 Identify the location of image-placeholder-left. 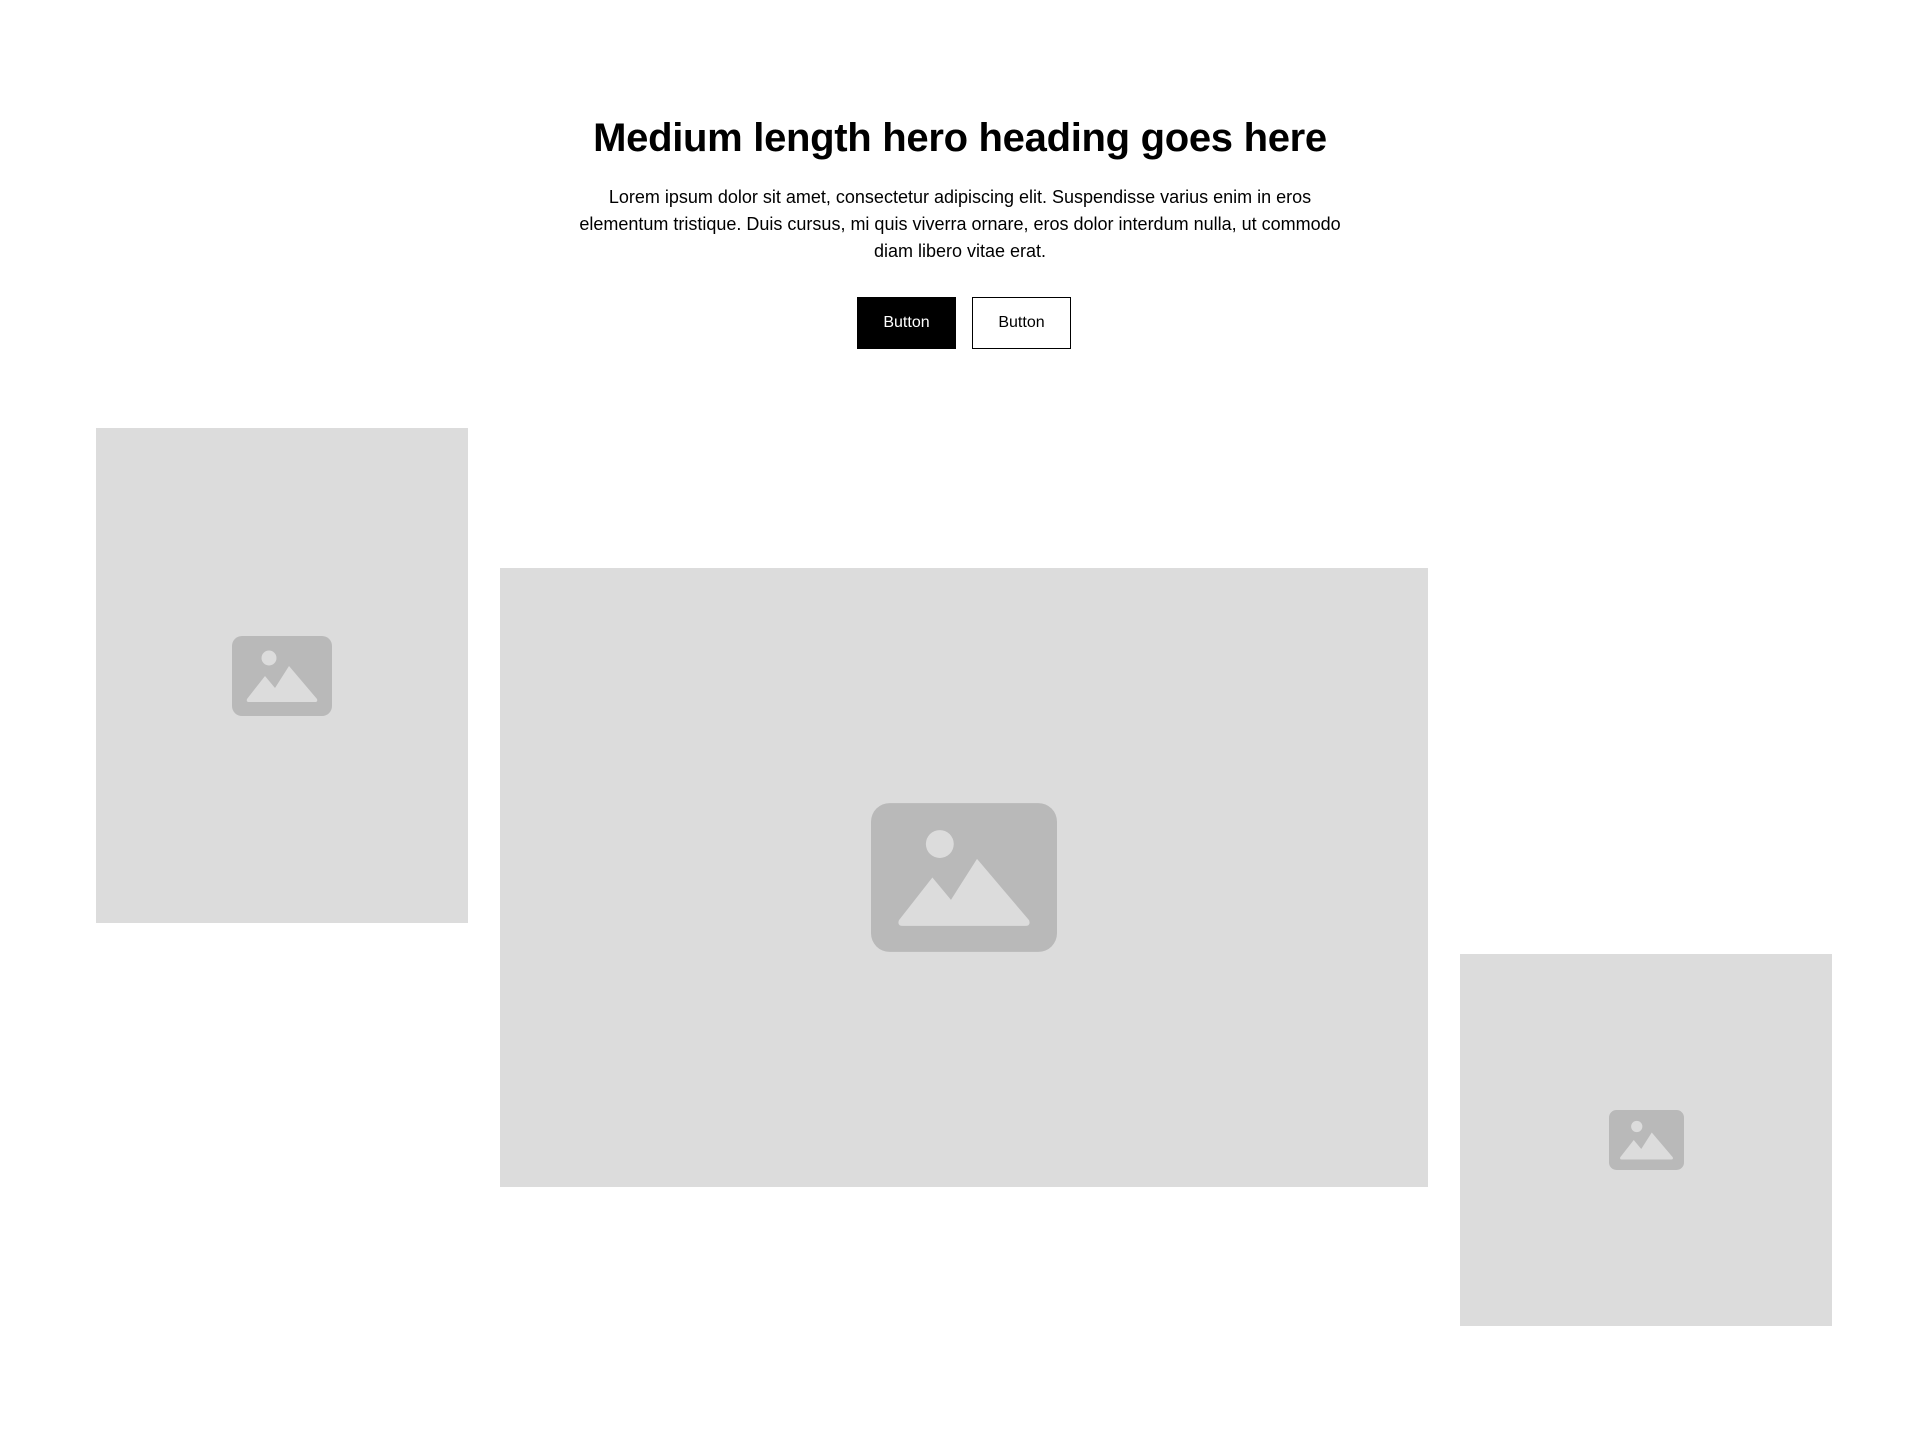
(282, 675).